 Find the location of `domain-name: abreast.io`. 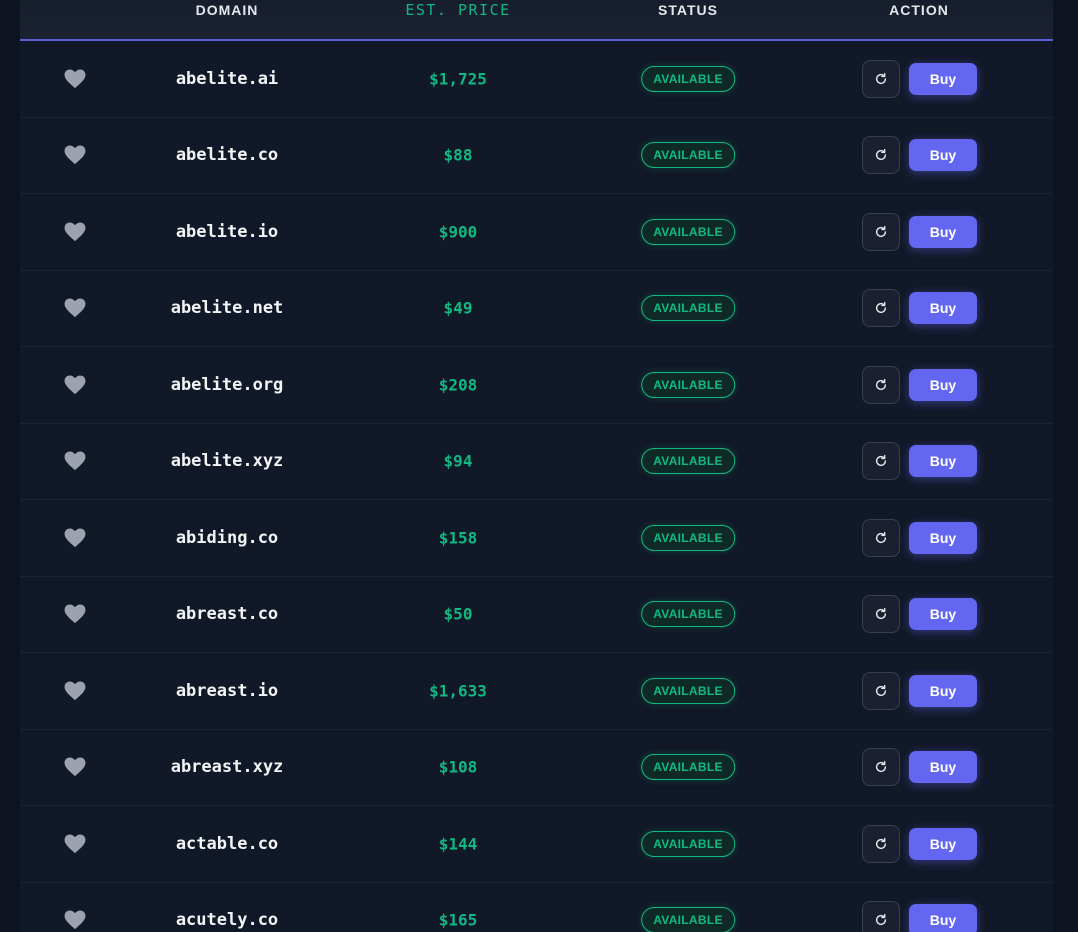

domain-name: abreast.io is located at coordinates (227, 690).